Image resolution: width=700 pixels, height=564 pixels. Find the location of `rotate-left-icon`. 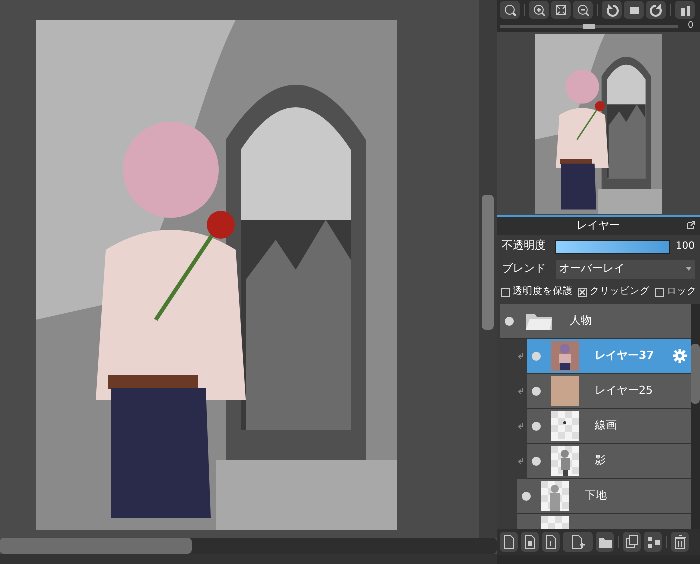

rotate-left-icon is located at coordinates (612, 10).